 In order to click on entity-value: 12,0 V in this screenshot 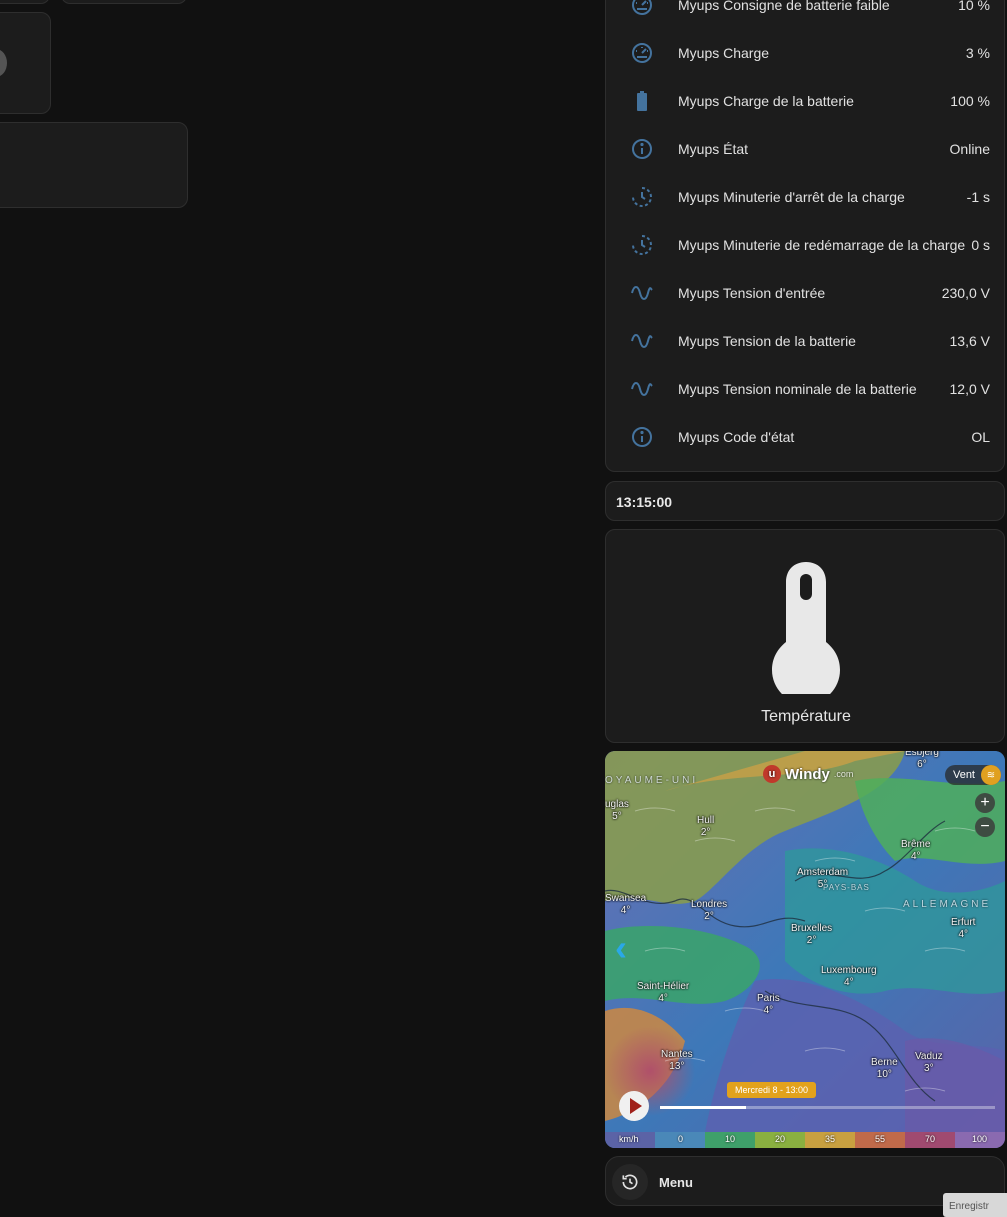, I will do `click(969, 389)`.